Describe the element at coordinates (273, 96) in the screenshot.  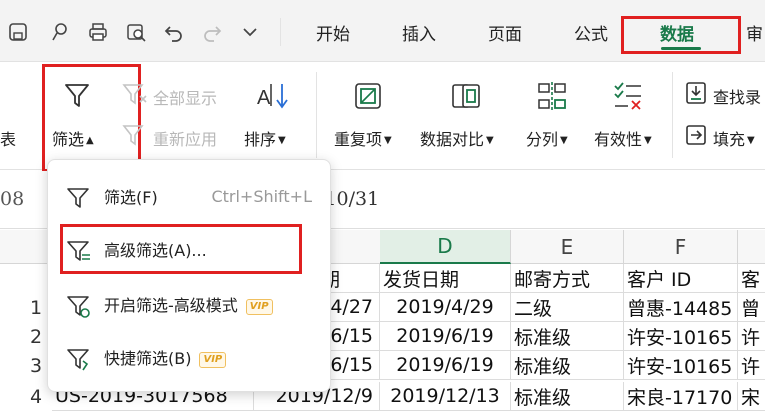
I see `sort-icon: A` at that location.